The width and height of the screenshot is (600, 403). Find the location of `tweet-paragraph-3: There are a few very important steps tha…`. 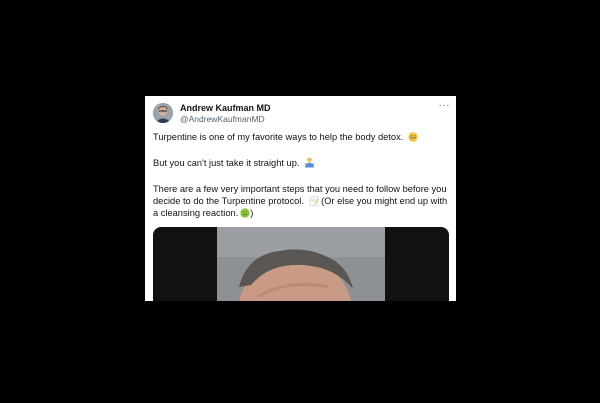

tweet-paragraph-3: There are a few very important steps tha… is located at coordinates (302, 201).